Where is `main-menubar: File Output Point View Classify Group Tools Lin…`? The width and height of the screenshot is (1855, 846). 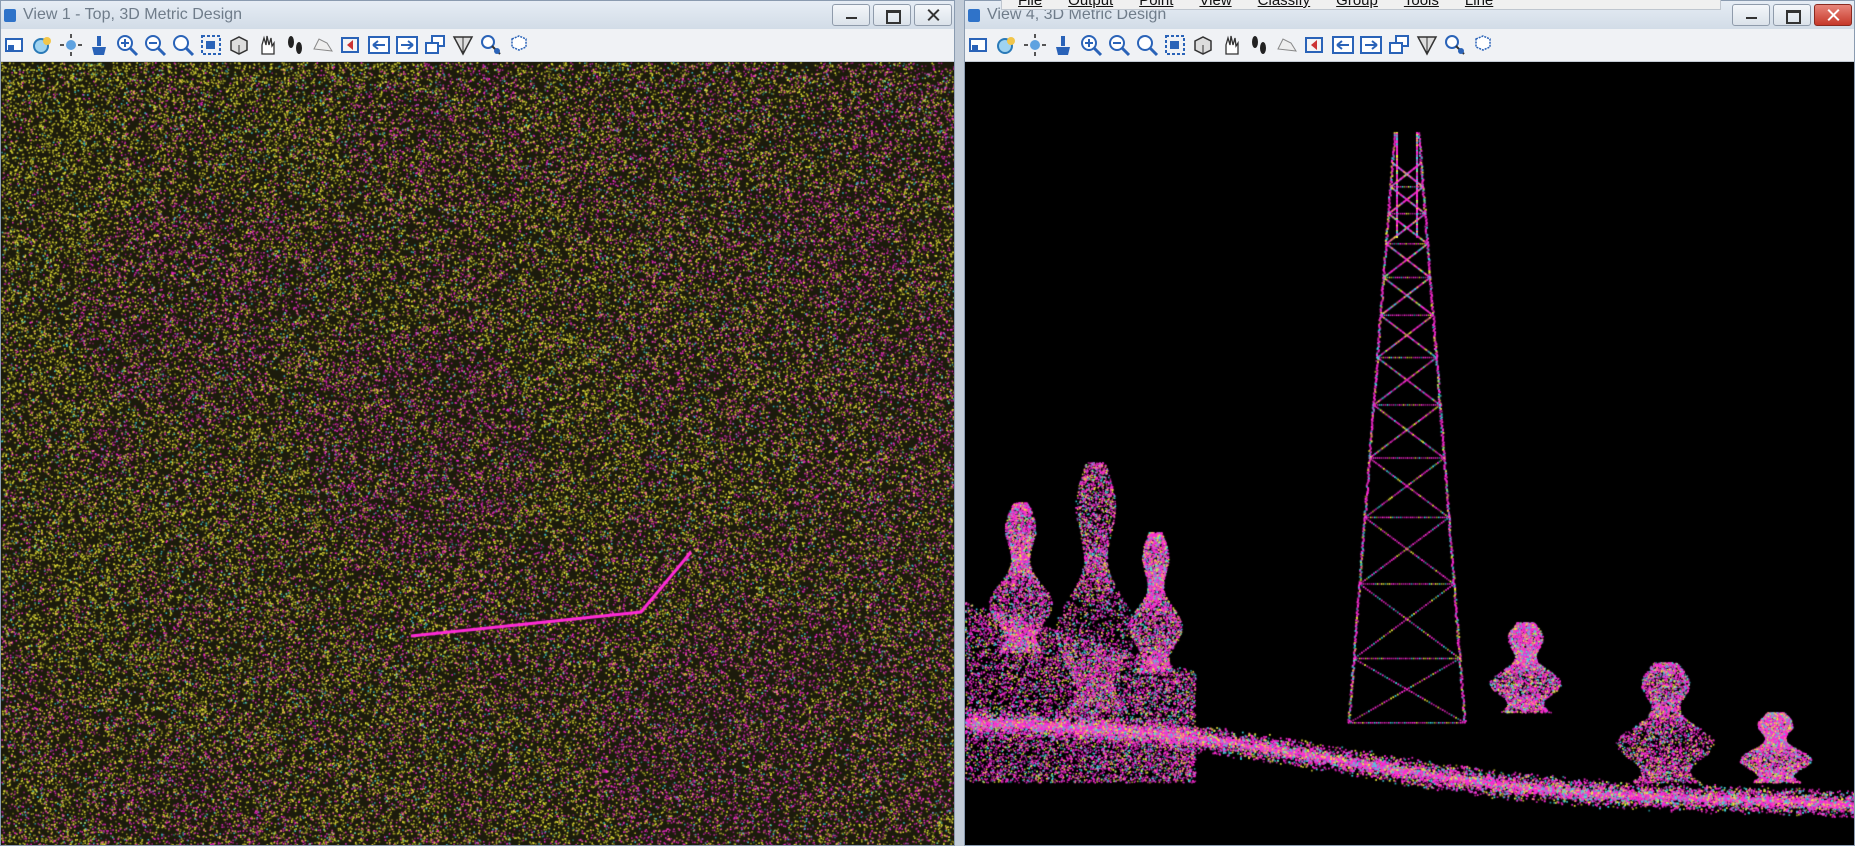 main-menubar: File Output Point View Classify Group Tools Lin… is located at coordinates (1361, 5).